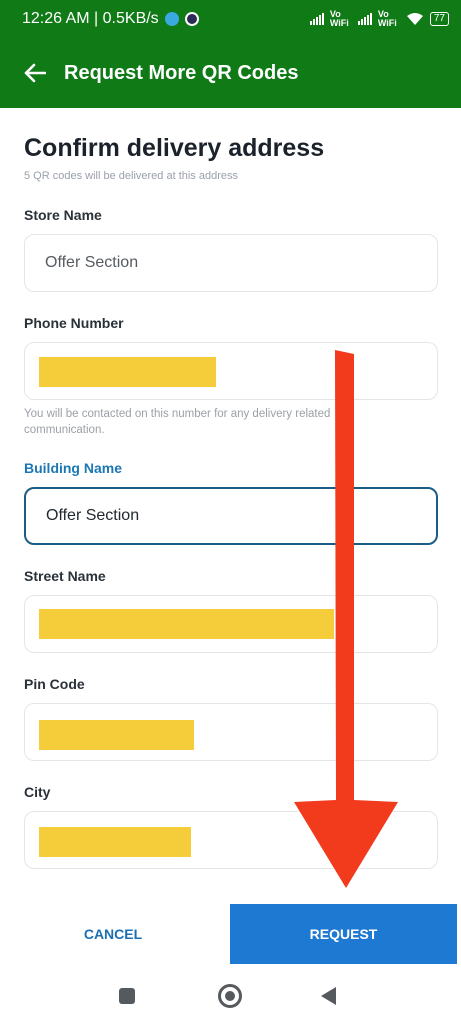  I want to click on status-left: 12:26 AM | 0.5KB/s, so click(110, 19).